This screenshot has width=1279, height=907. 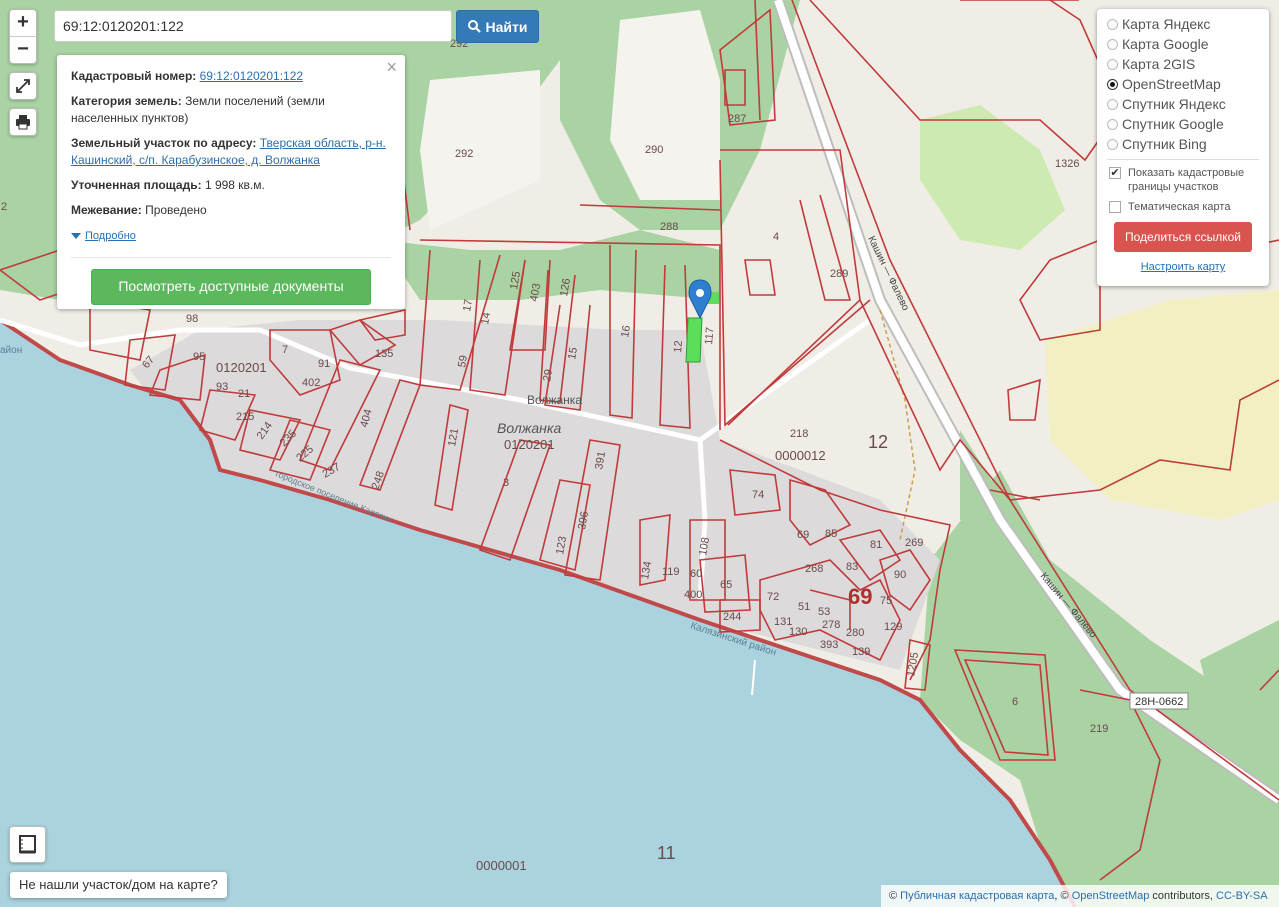 I want to click on svg-text: Волжанка, so click(x=554, y=400).